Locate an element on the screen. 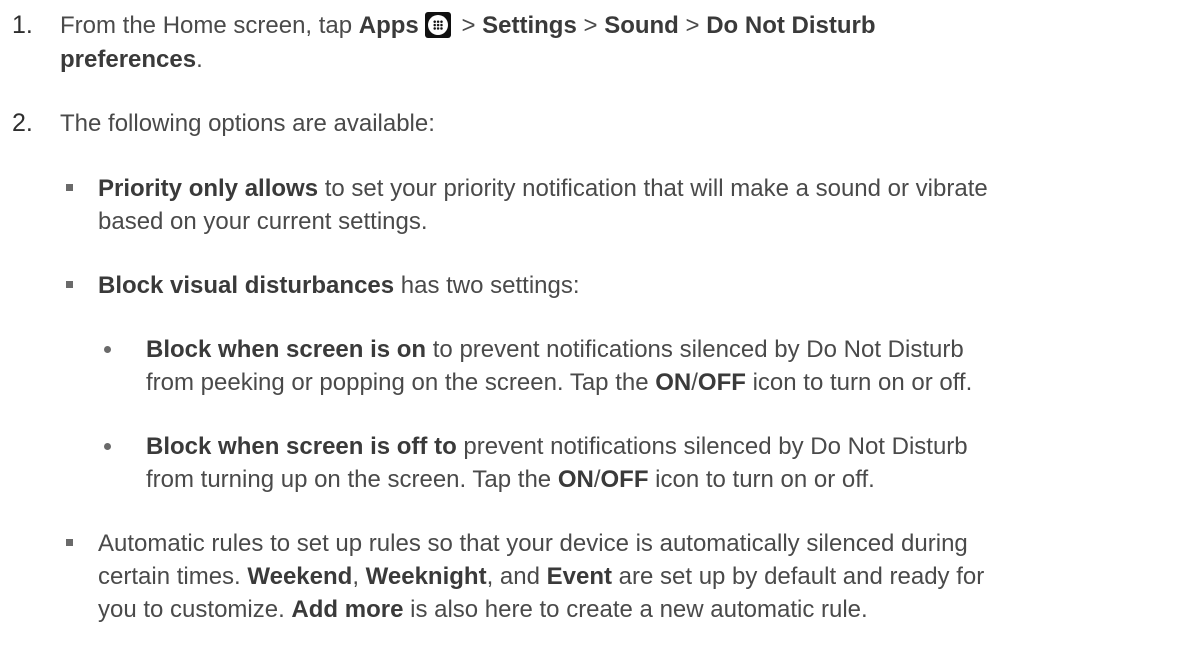  settings-label: Settings is located at coordinates (529, 25).